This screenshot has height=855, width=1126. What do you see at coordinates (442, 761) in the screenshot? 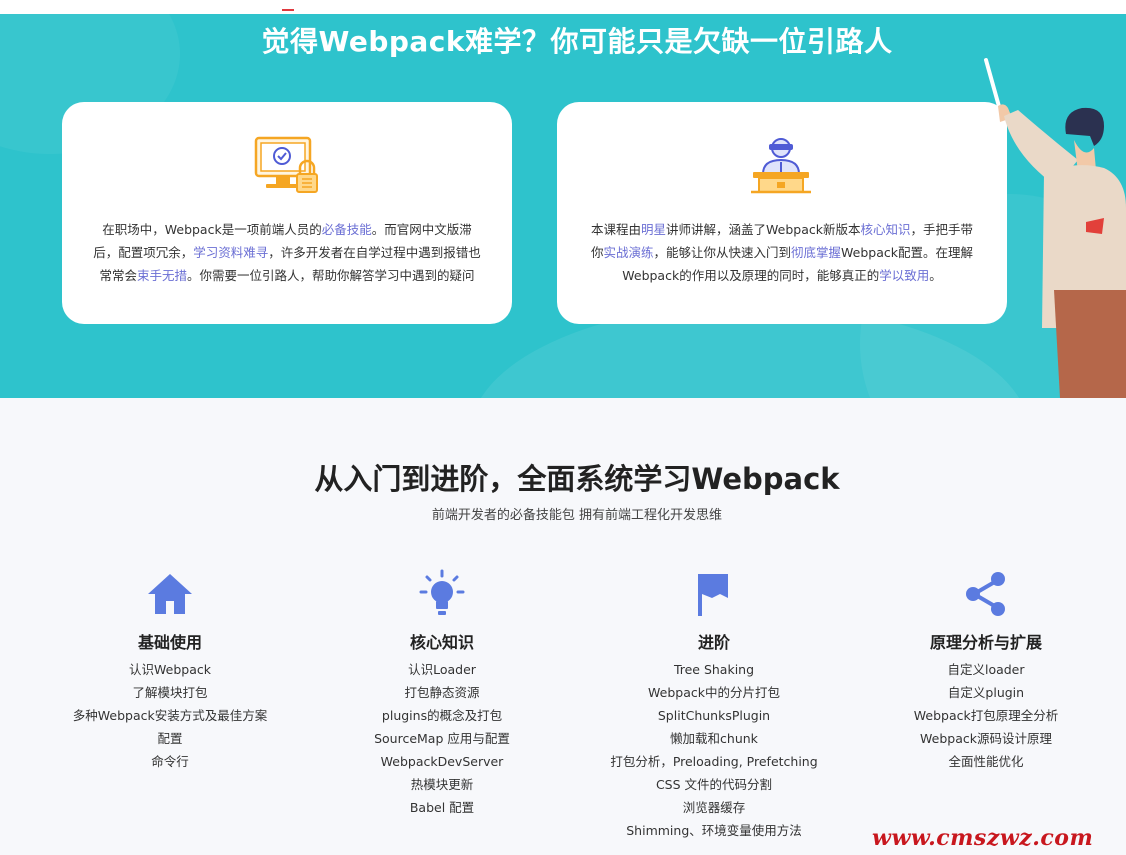
I see `topic-item: WebpackDevServer` at bounding box center [442, 761].